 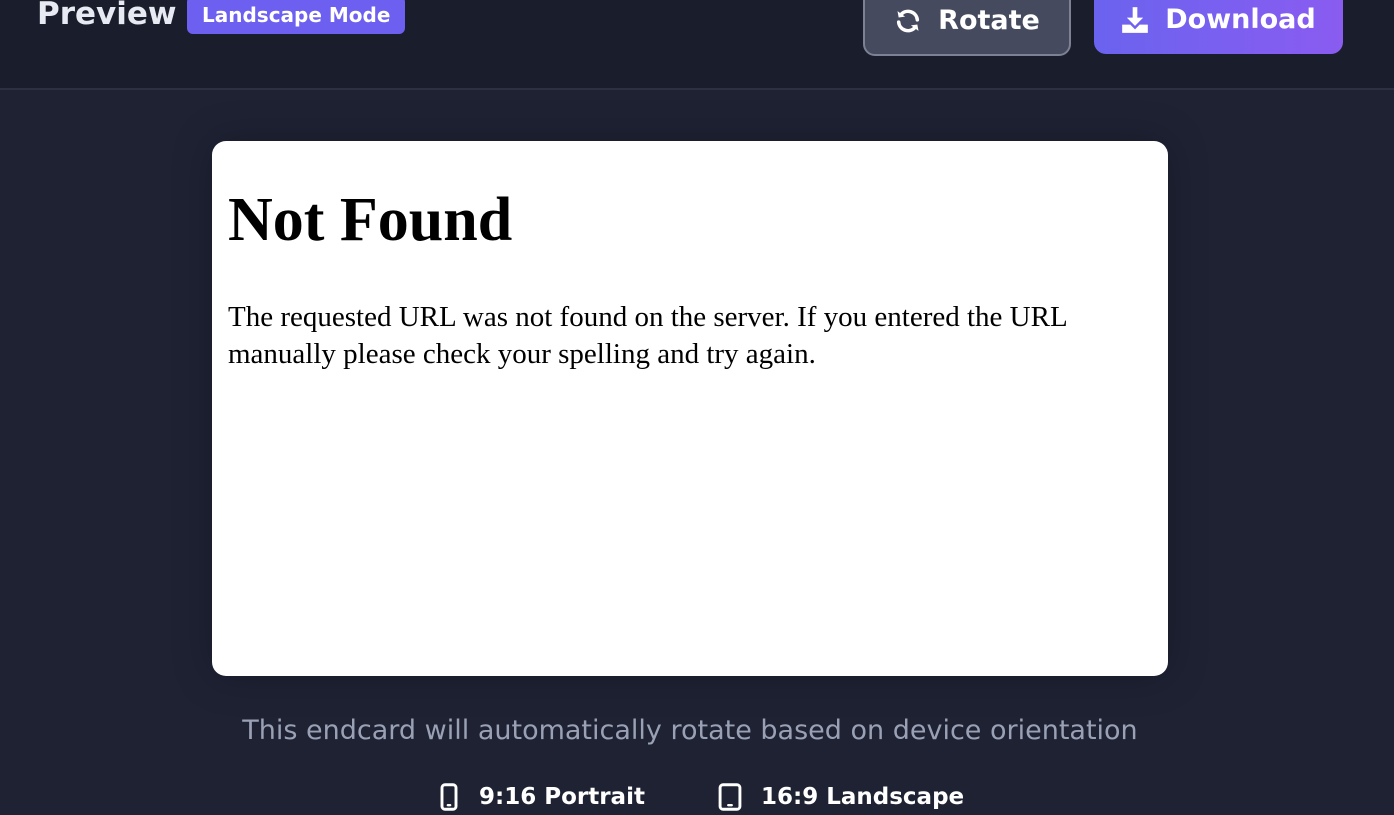 I want to click on download-button: Download, so click(x=1218, y=27).